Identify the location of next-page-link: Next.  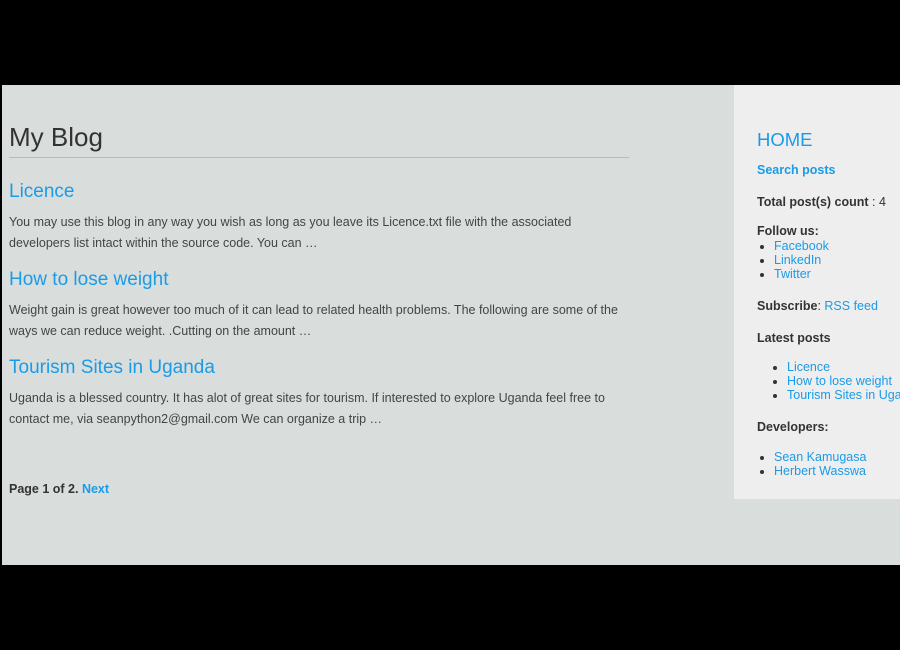
(95, 489).